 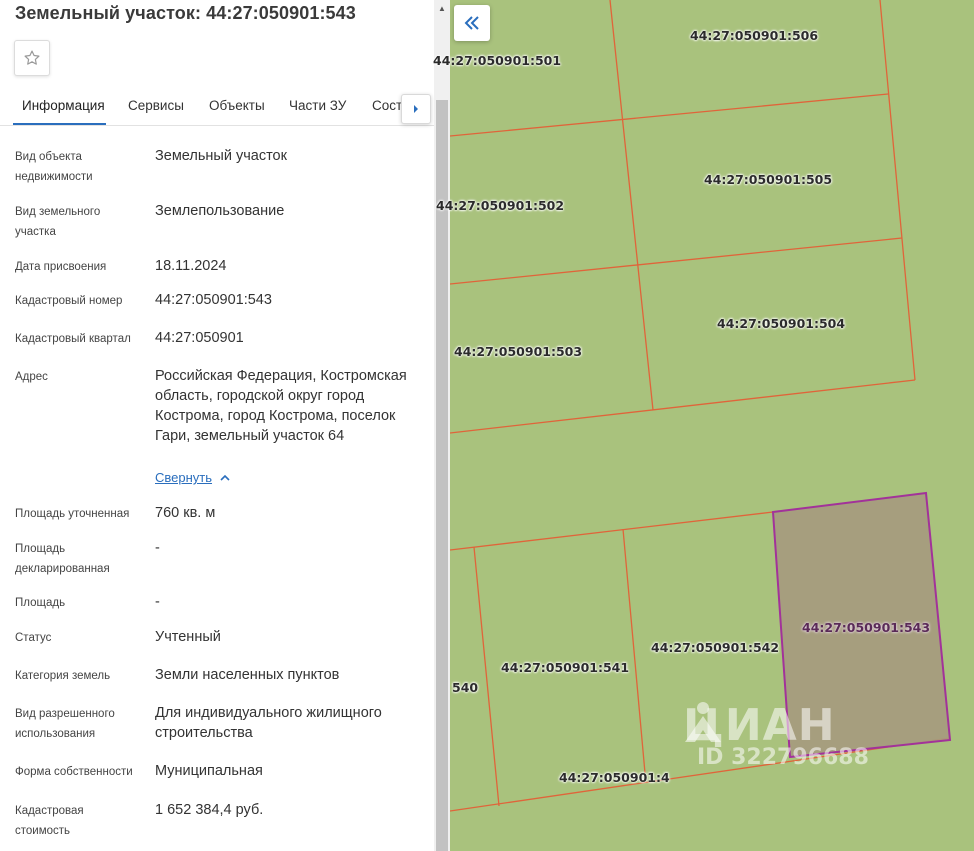 What do you see at coordinates (74, 772) in the screenshot?
I see `field-label-ownership: Форма собственности` at bounding box center [74, 772].